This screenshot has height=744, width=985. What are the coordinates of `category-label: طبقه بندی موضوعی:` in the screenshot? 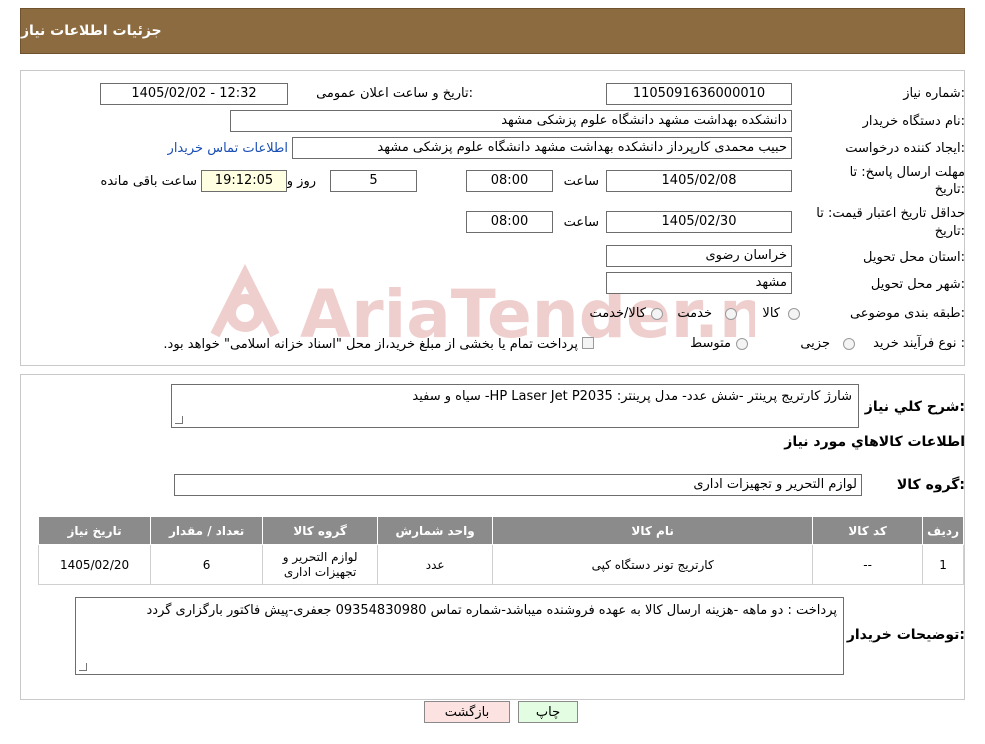 It's located at (907, 313).